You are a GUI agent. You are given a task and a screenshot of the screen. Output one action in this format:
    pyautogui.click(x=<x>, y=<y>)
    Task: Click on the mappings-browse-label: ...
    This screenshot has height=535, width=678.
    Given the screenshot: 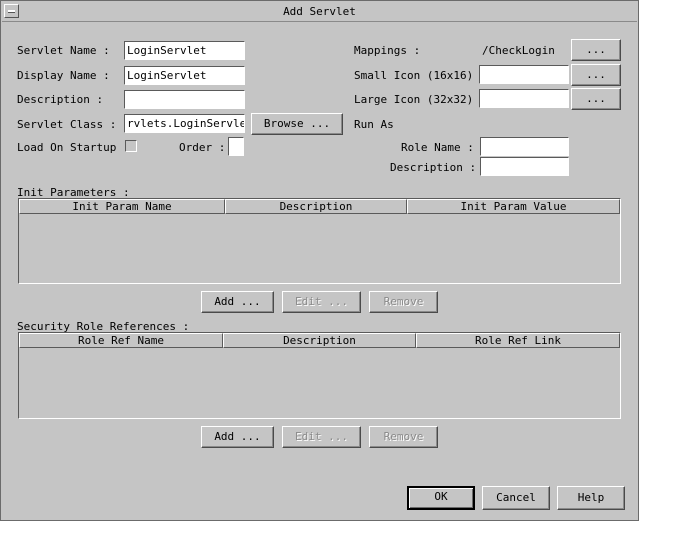 What is the action you would take?
    pyautogui.click(x=596, y=49)
    